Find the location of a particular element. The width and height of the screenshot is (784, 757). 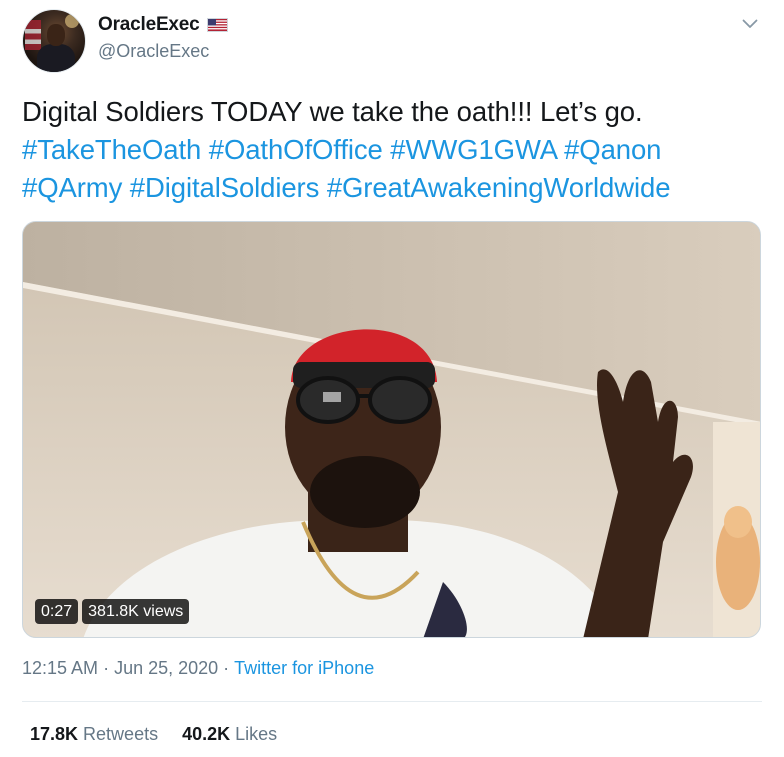

video-views-badge: 381.8K views is located at coordinates (136, 611).